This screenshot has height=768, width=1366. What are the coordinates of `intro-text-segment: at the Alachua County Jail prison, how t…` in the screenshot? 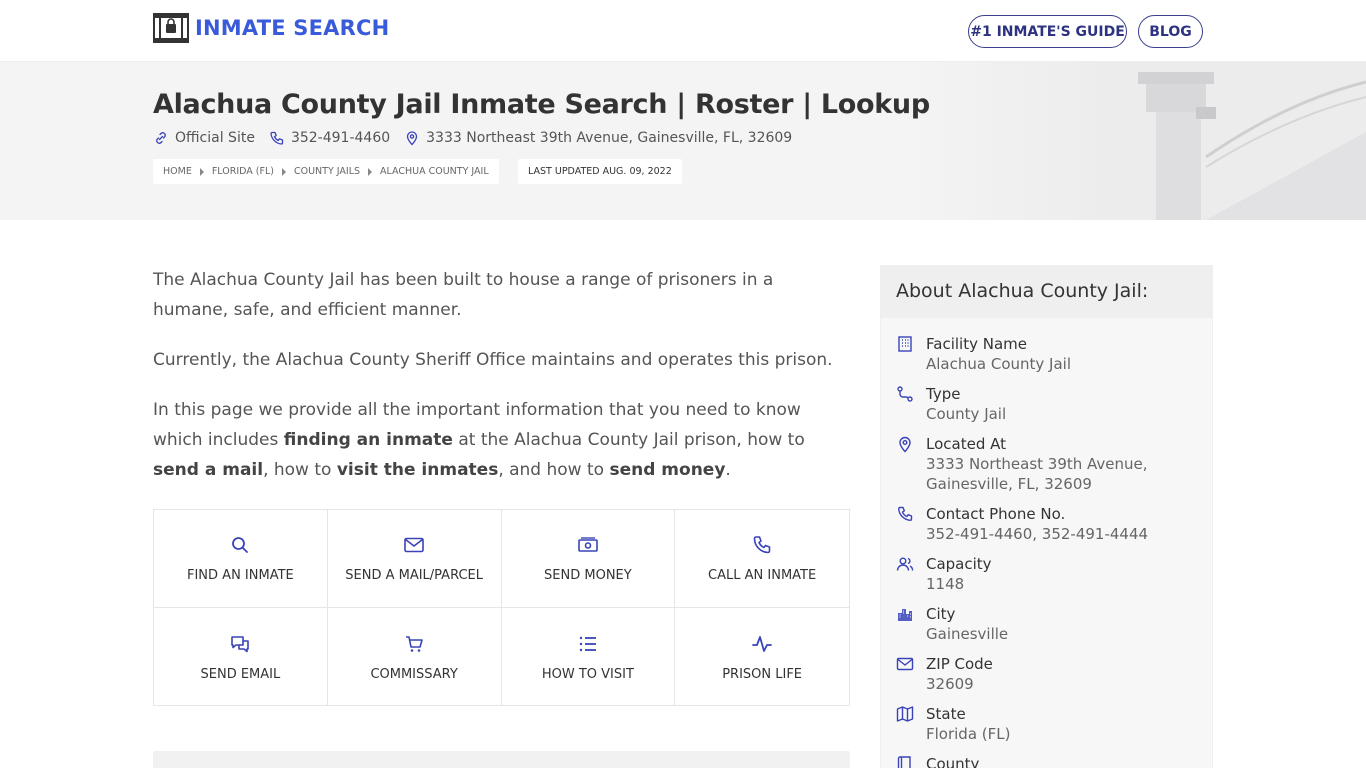 It's located at (628, 440).